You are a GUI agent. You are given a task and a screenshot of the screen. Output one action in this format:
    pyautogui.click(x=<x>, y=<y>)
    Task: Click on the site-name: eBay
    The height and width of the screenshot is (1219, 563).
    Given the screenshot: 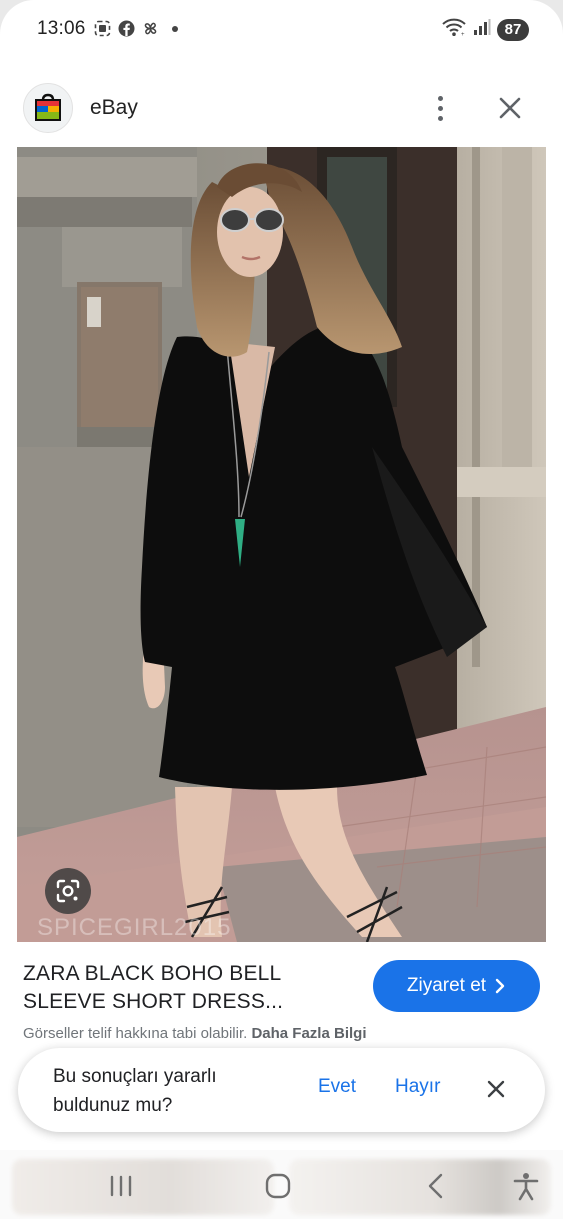 What is the action you would take?
    pyautogui.click(x=114, y=108)
    